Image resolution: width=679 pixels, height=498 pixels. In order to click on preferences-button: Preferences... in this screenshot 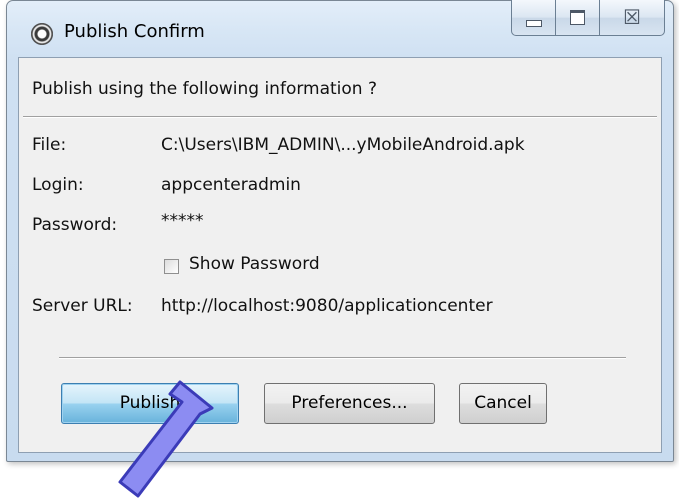, I will do `click(349, 403)`.